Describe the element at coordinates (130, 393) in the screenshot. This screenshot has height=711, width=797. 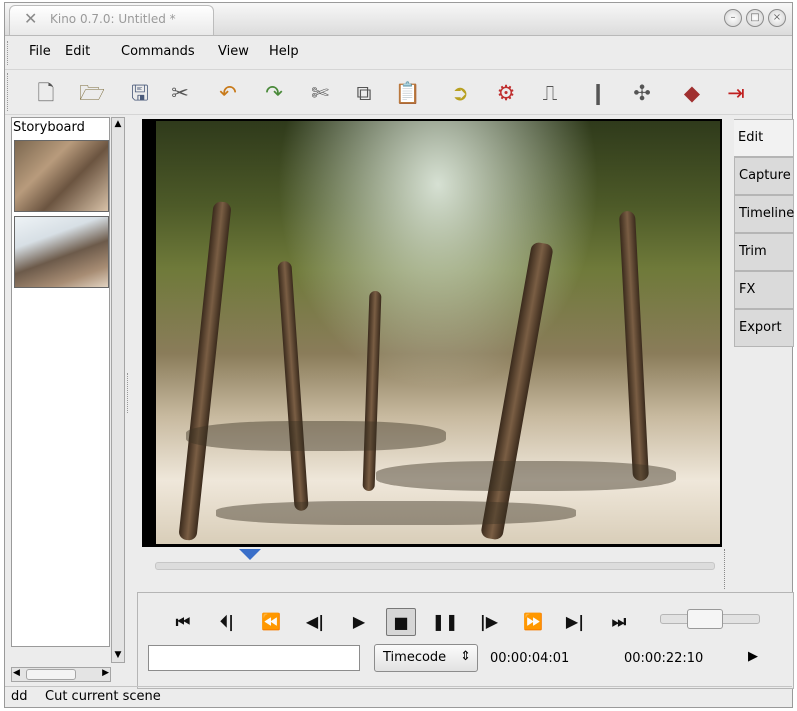
I see `pane-splitter` at that location.